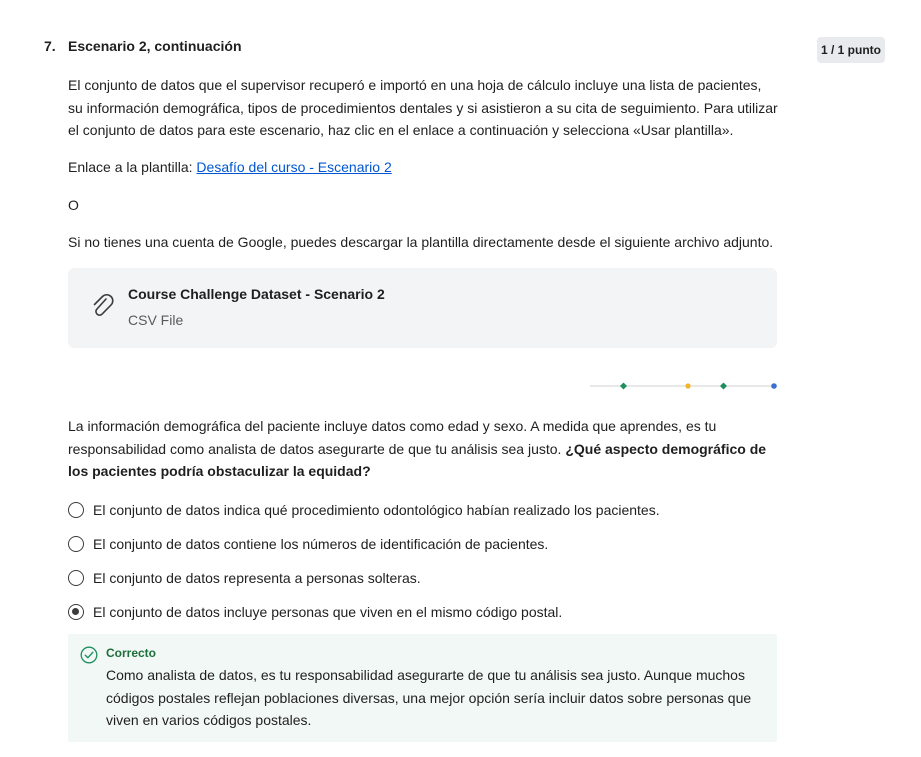  What do you see at coordinates (103, 306) in the screenshot?
I see `paperclip-icon` at bounding box center [103, 306].